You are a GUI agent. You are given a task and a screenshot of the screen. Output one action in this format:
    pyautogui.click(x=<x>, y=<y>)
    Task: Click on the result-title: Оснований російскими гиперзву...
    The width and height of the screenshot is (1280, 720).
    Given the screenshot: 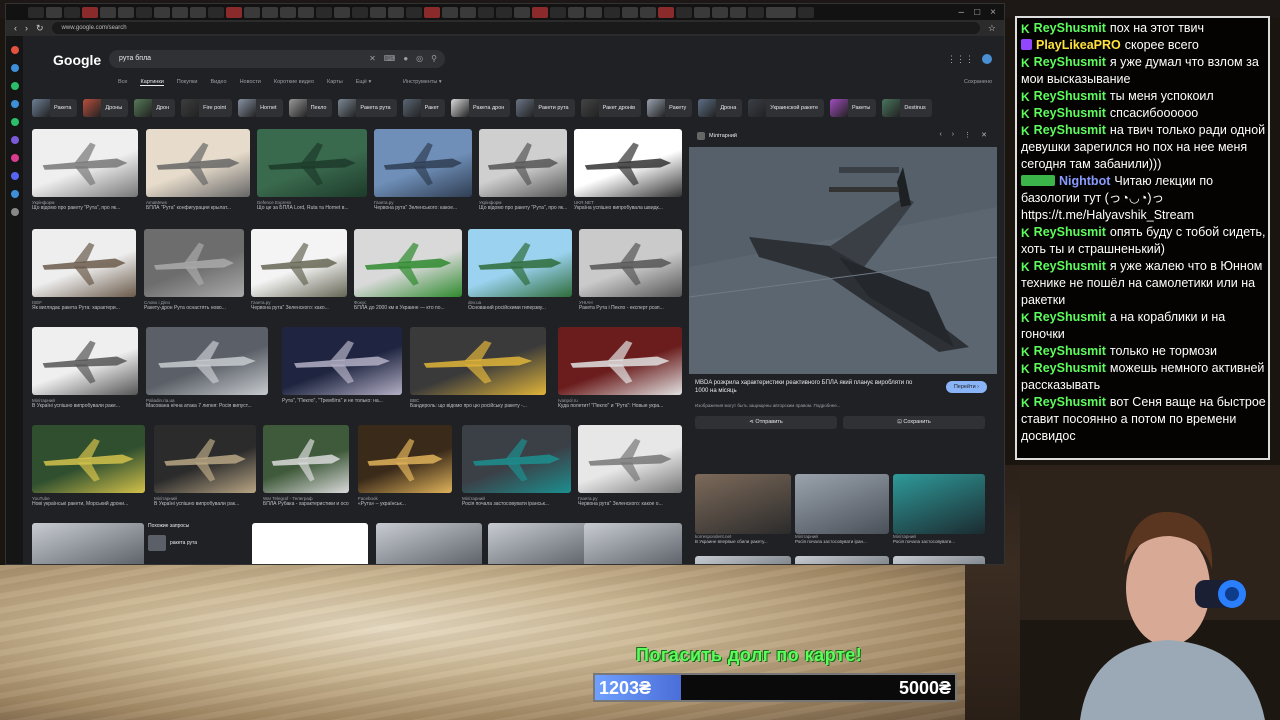 What is the action you would take?
    pyautogui.click(x=520, y=308)
    